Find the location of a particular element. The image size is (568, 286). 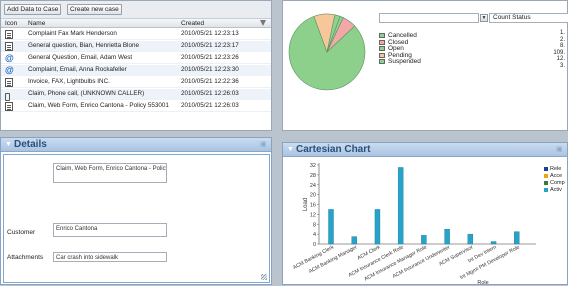

y-tick-label: 16 is located at coordinates (313, 206).